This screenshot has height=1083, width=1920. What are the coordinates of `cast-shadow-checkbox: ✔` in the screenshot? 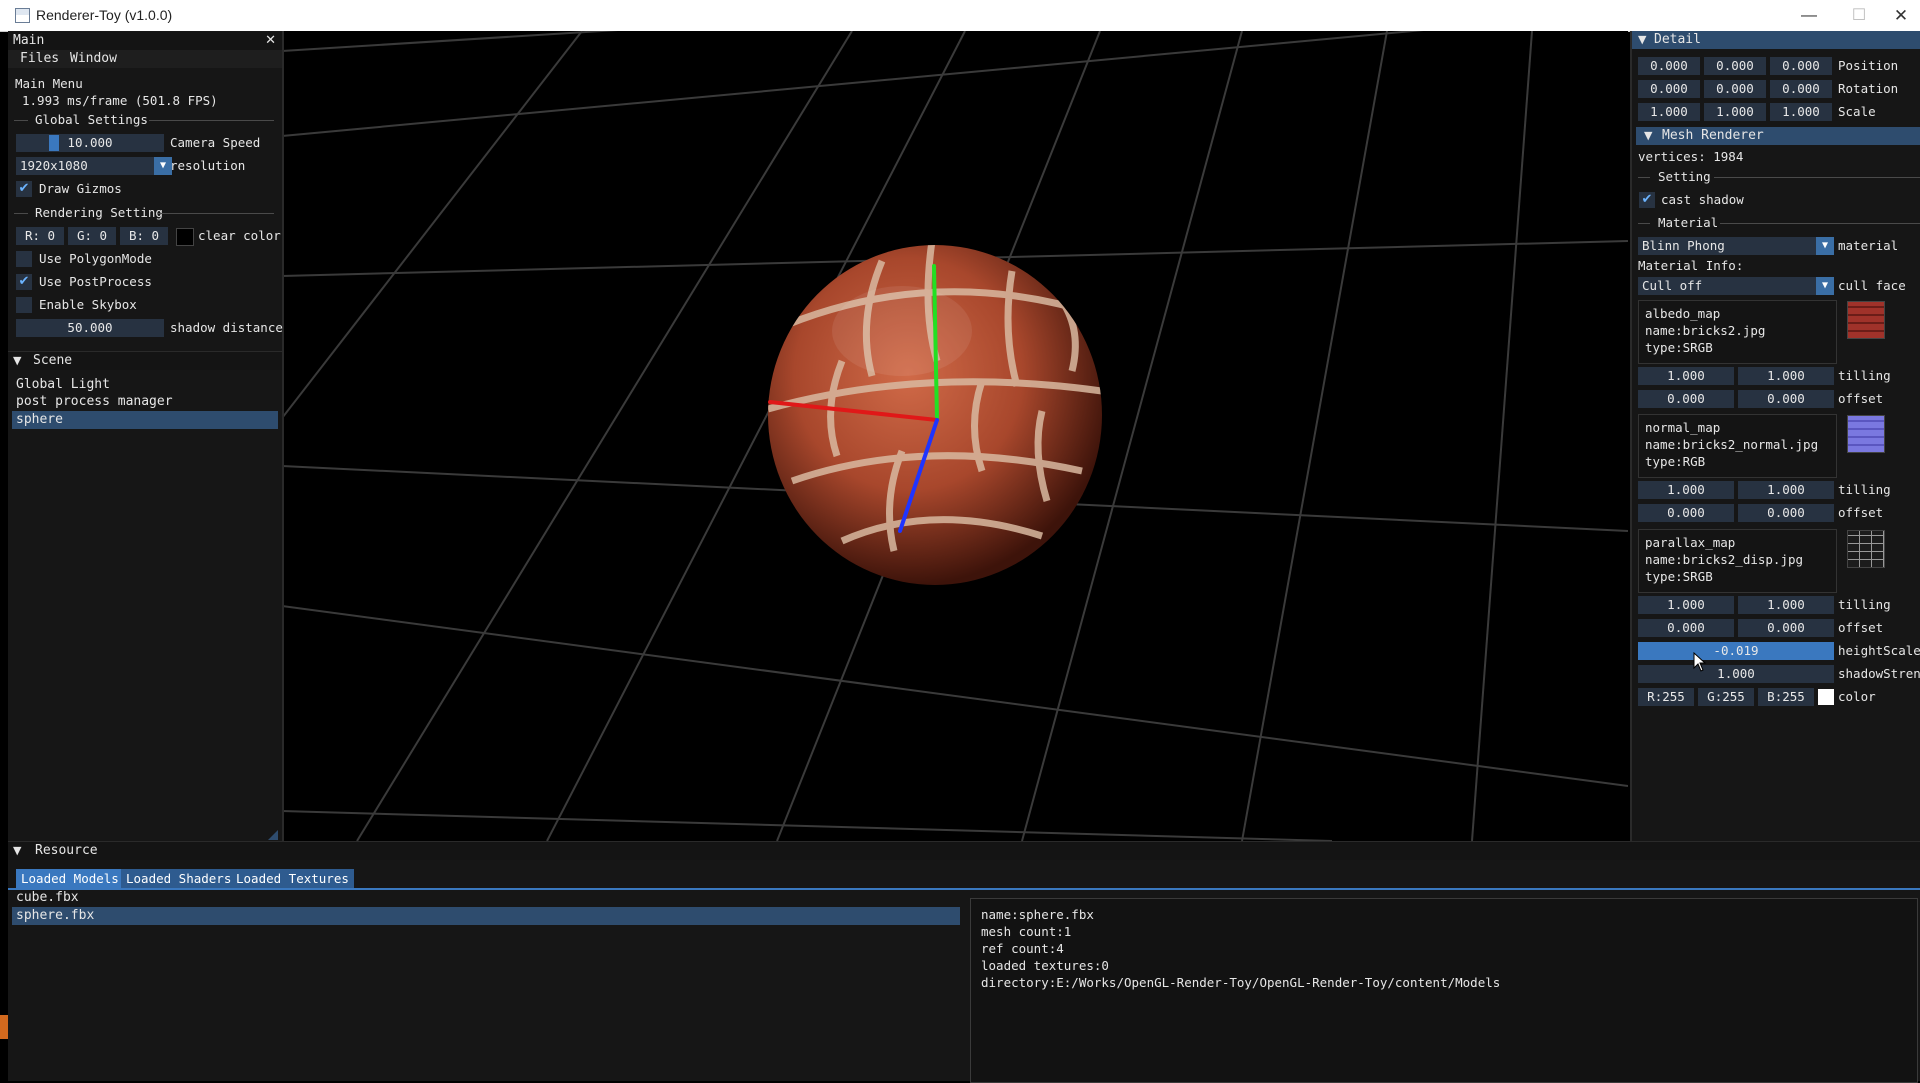 It's located at (1647, 200).